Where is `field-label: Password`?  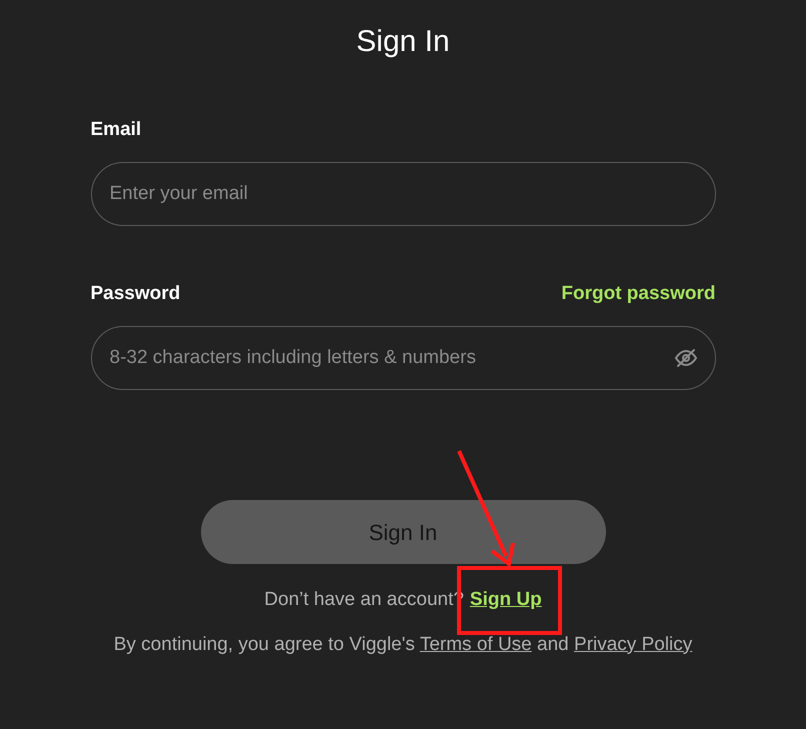
field-label: Password is located at coordinates (135, 294).